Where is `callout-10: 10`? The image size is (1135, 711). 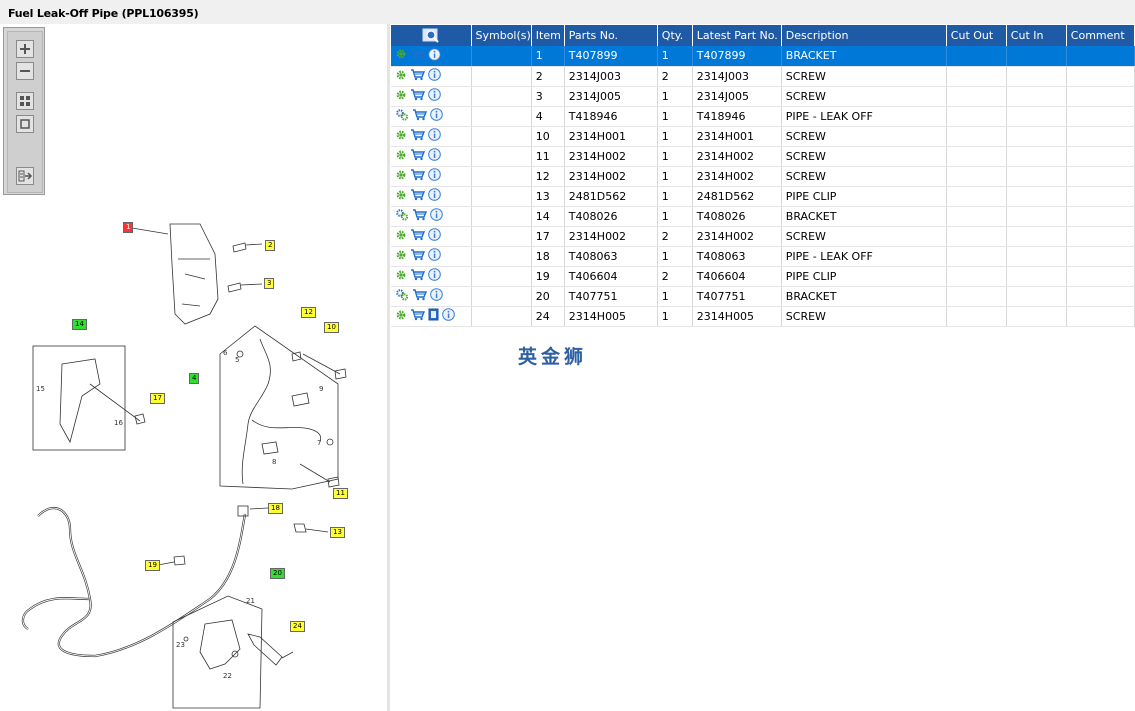 callout-10: 10 is located at coordinates (331, 327).